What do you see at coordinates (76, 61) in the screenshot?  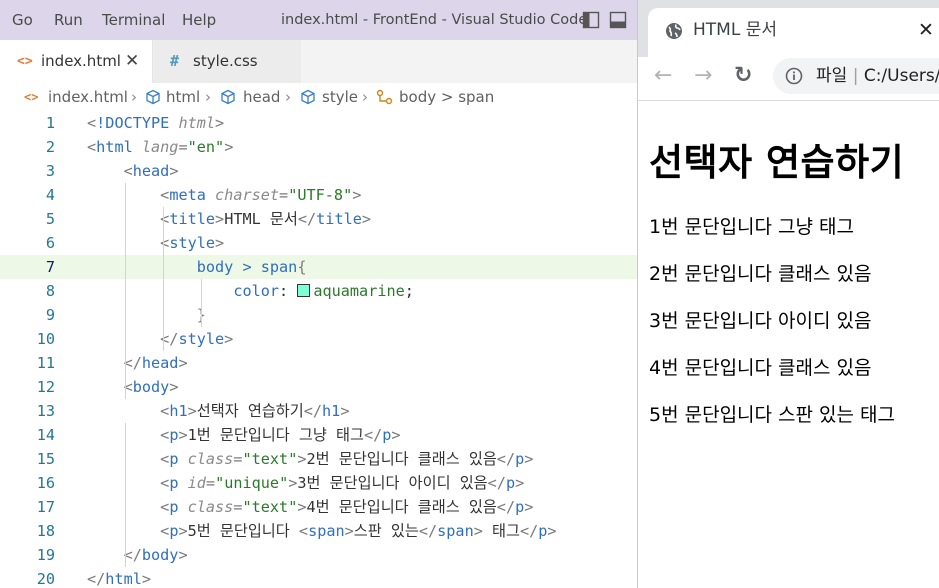 I see `tab-index-html: <> index.html ✕` at bounding box center [76, 61].